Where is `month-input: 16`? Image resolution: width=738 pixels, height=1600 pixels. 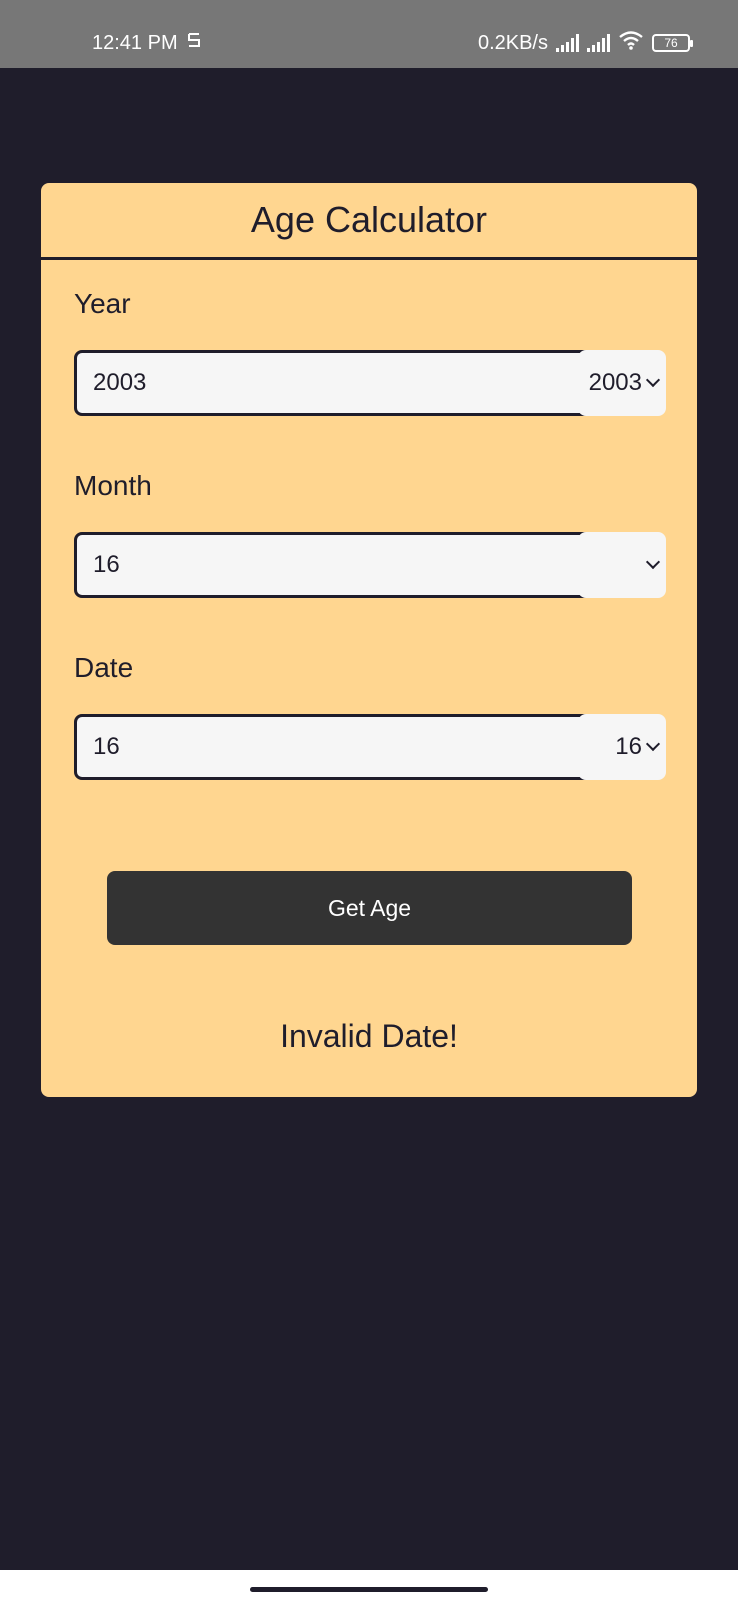
month-input: 16 is located at coordinates (354, 565).